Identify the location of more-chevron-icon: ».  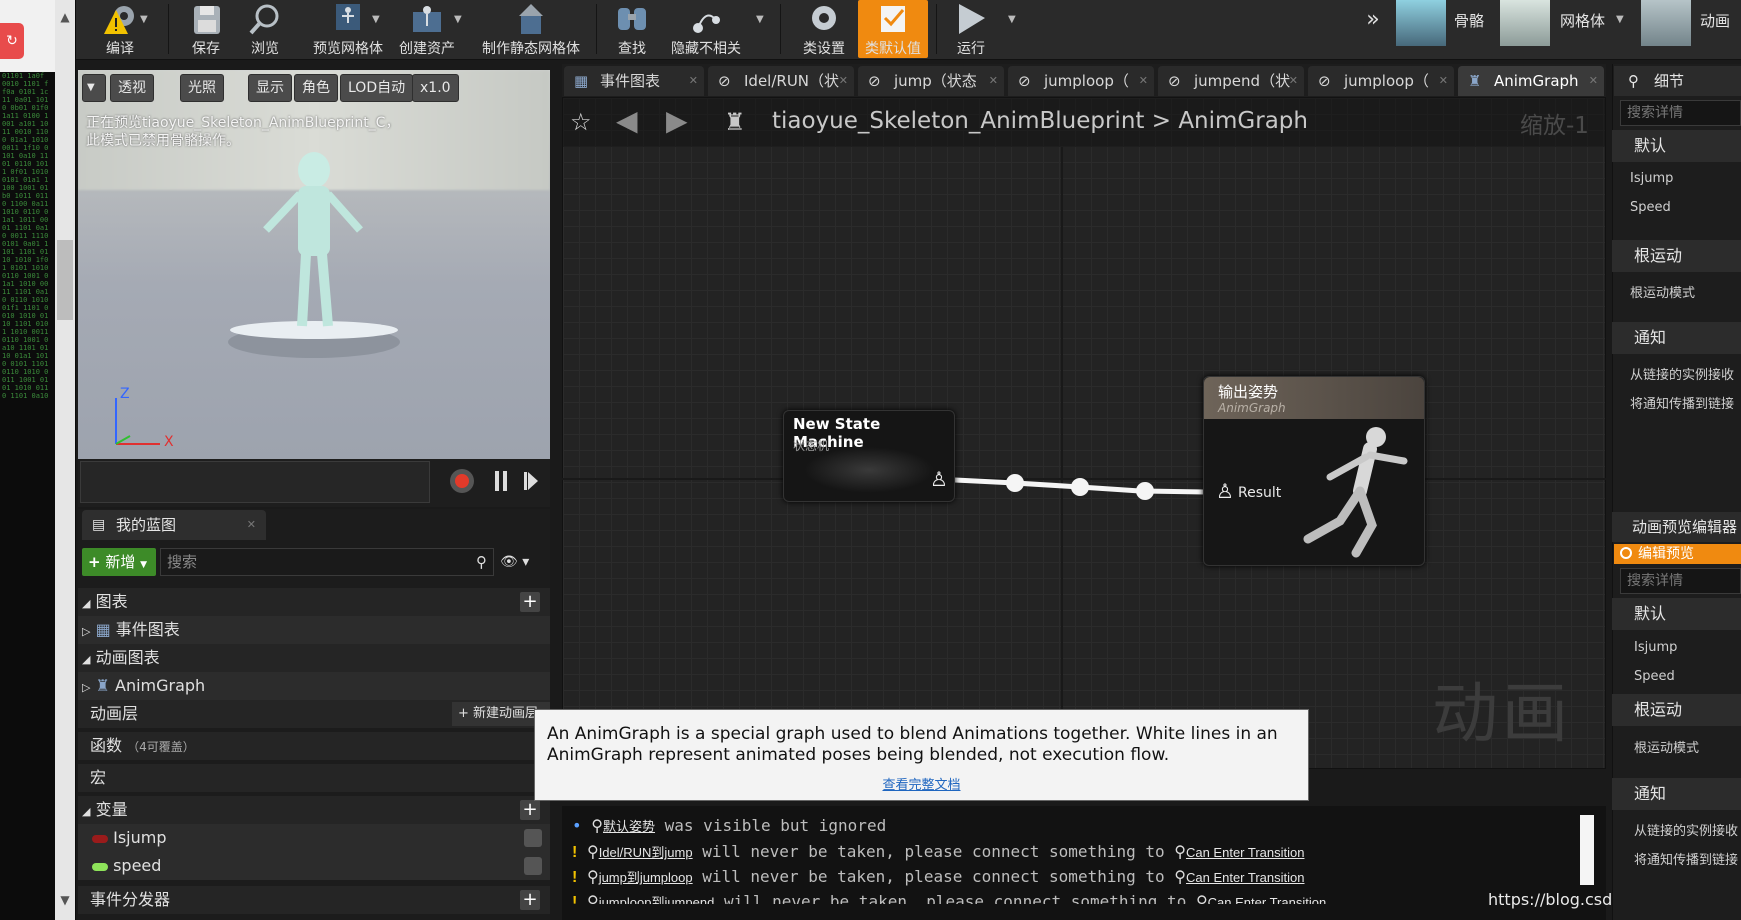
(1373, 29).